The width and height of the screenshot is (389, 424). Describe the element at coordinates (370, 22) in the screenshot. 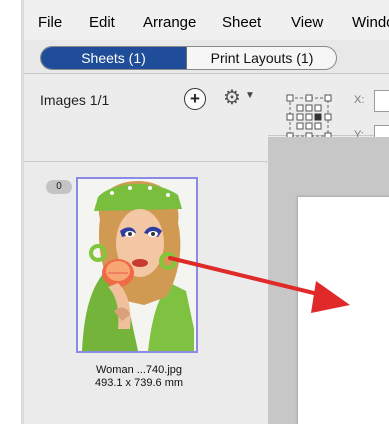

I see `menu-window: Windo` at that location.